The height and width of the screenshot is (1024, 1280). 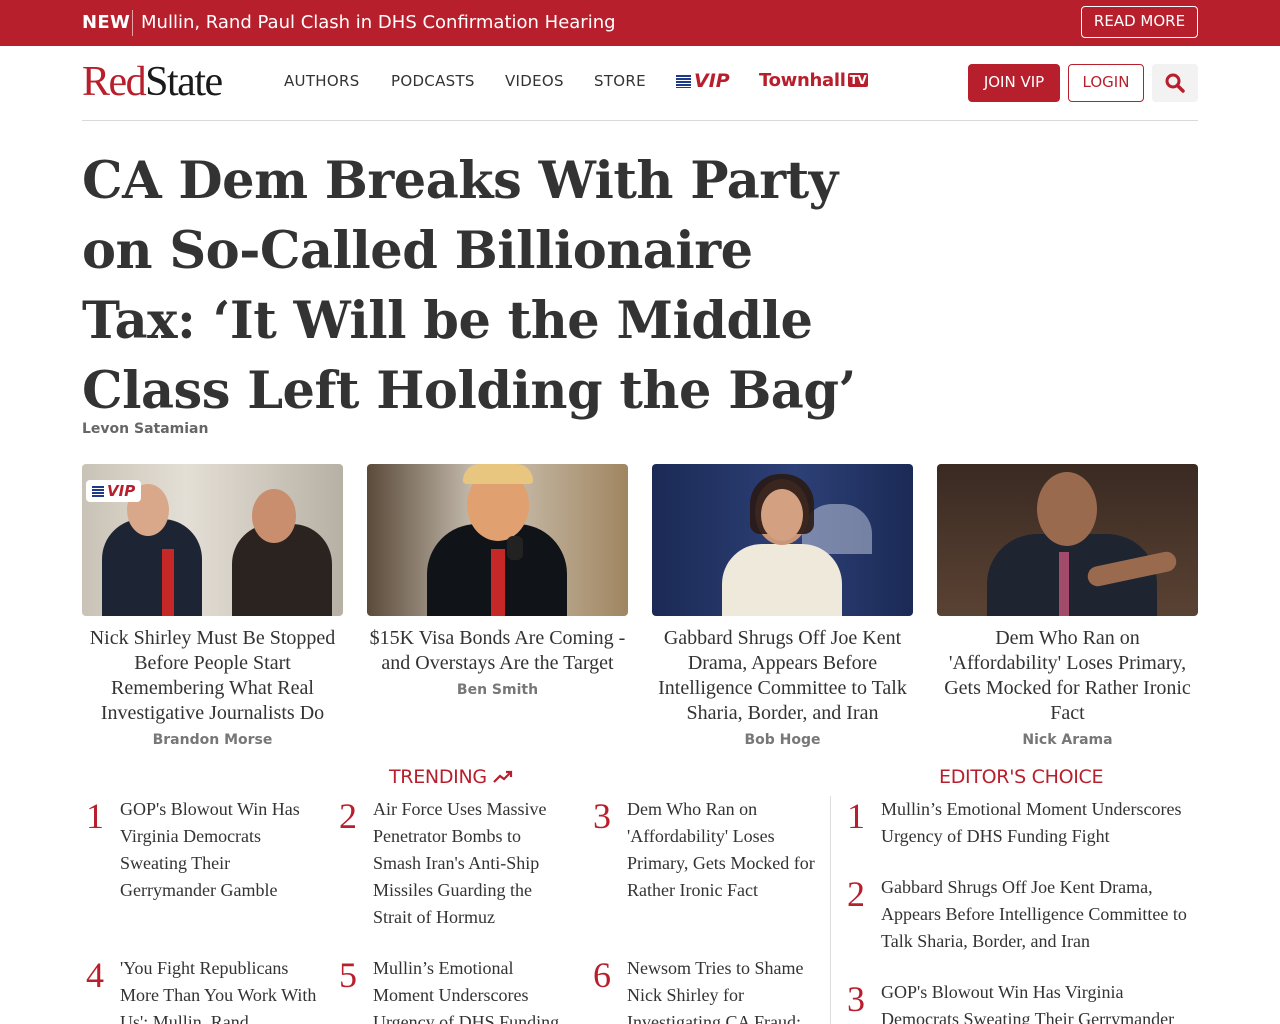 What do you see at coordinates (620, 81) in the screenshot?
I see `nav-store: STORE` at bounding box center [620, 81].